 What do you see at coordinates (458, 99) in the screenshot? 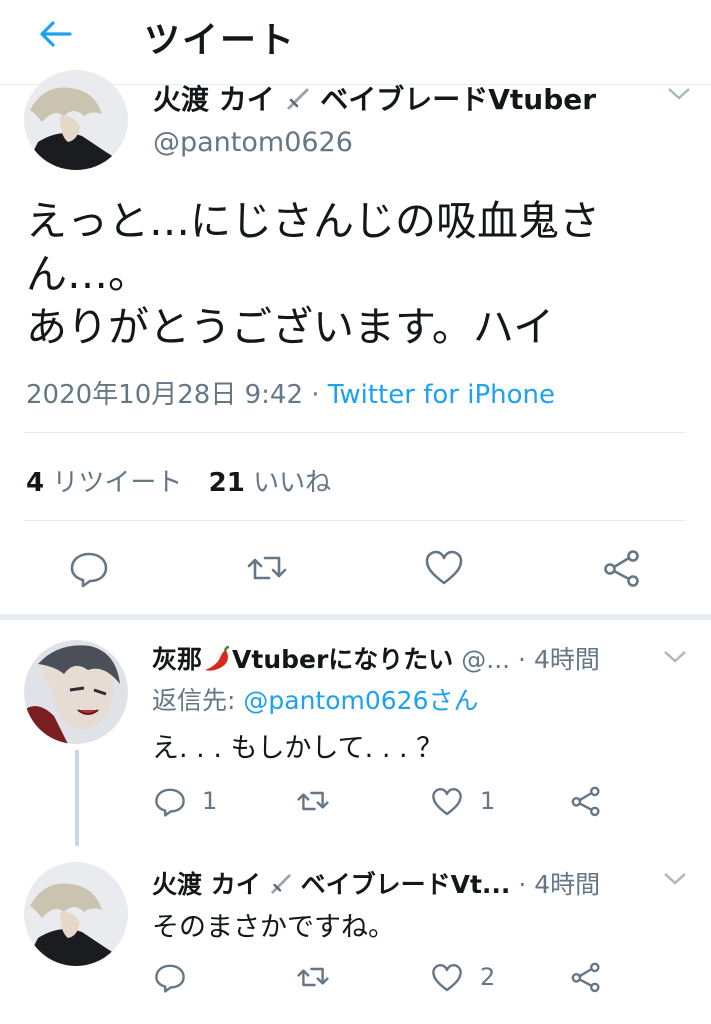
I see `author-name-suffix: ベイブレードVtuber` at bounding box center [458, 99].